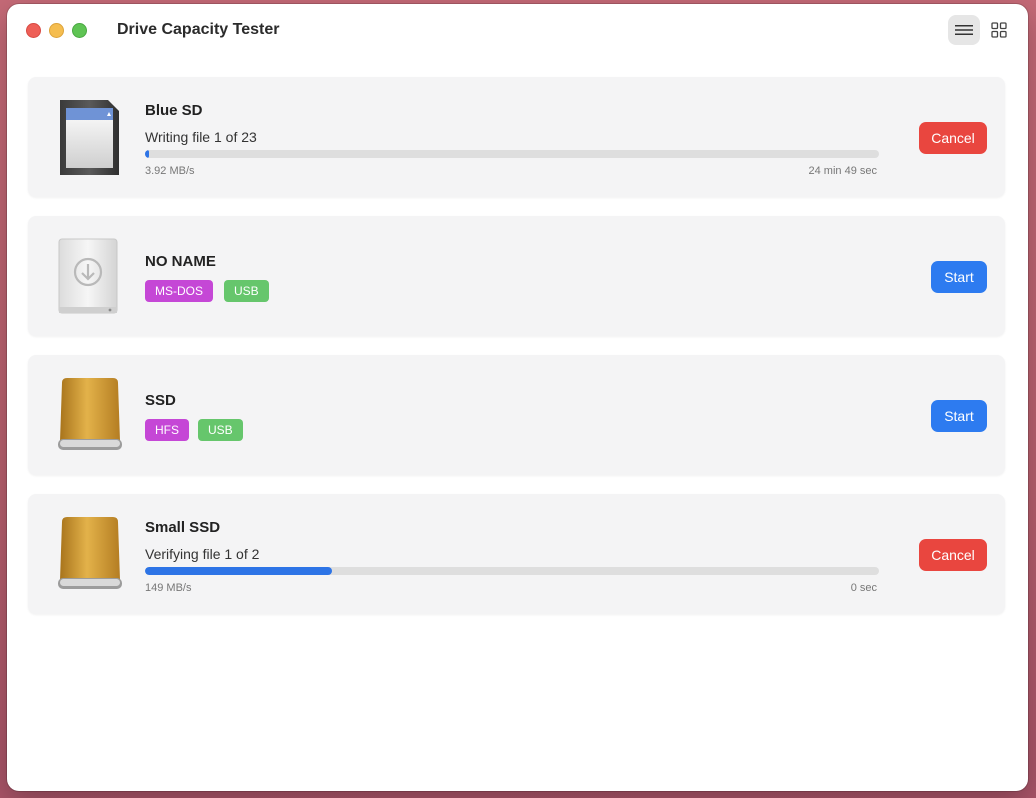  I want to click on close-window-button, so click(33, 30).